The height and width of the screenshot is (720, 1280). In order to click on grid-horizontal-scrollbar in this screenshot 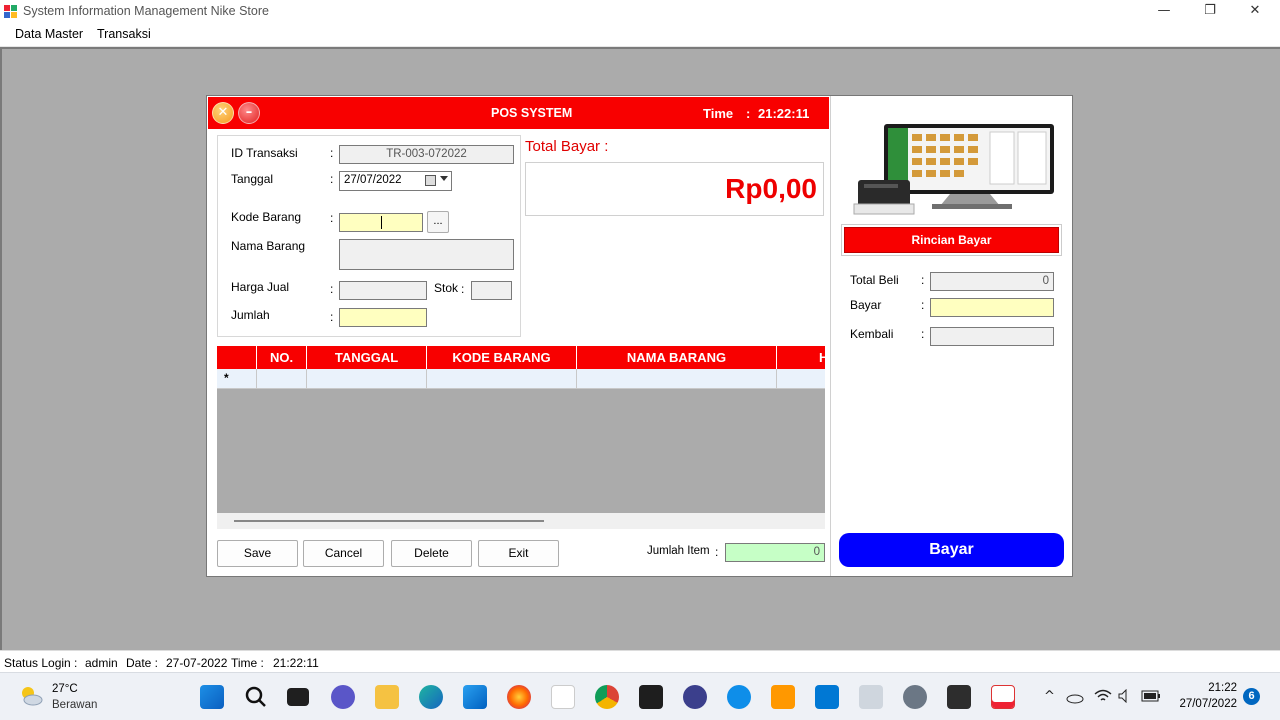, I will do `click(521, 521)`.